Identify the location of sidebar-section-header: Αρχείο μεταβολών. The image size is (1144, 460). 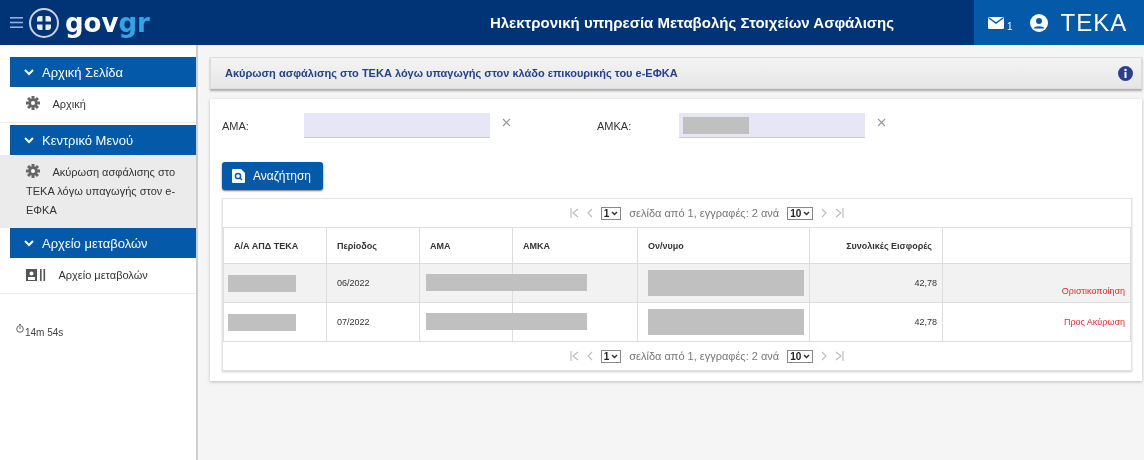
(103, 243).